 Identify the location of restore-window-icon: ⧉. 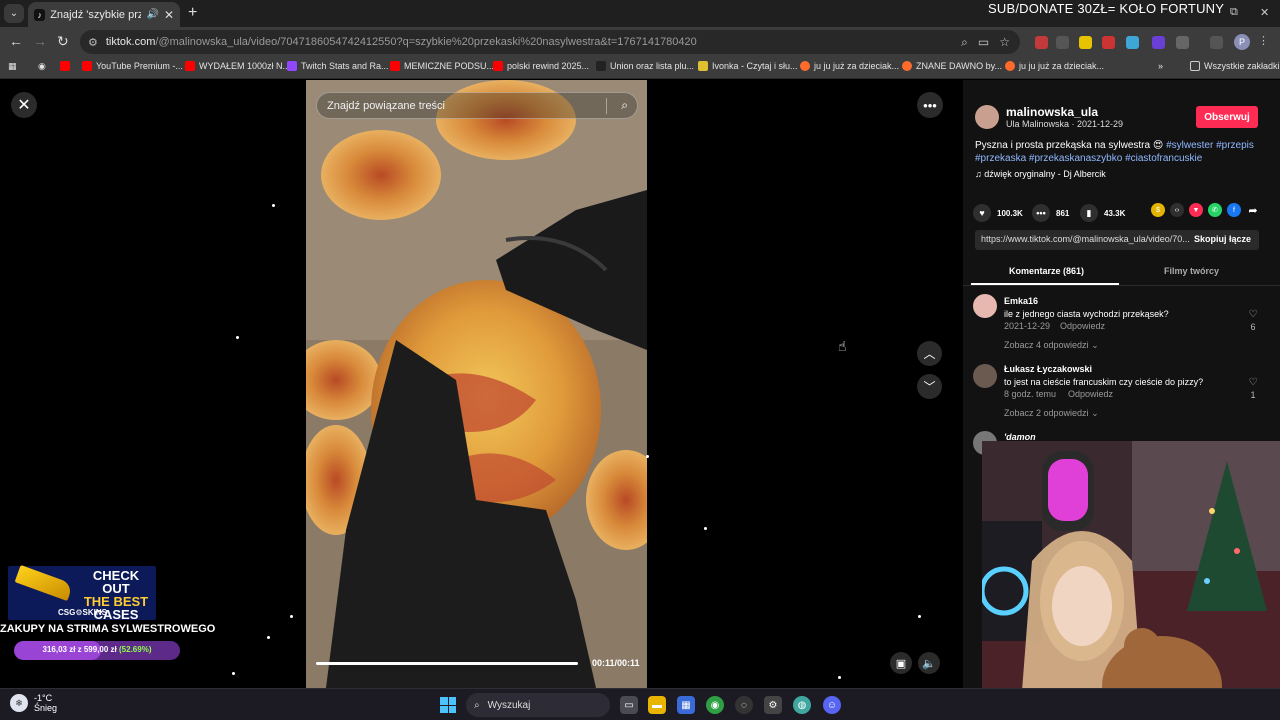
(1234, 12).